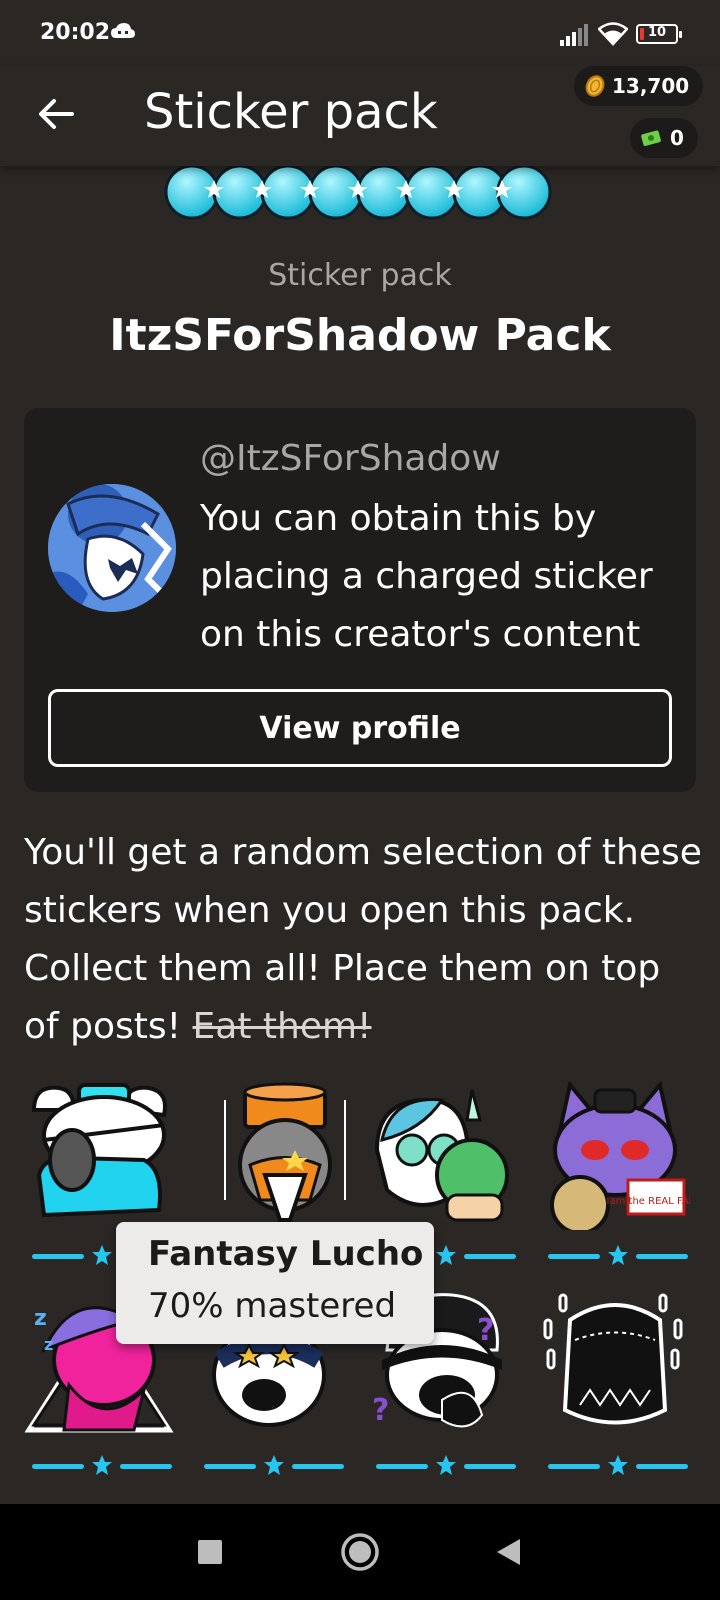  What do you see at coordinates (595, 86) in the screenshot?
I see `coin-icon` at bounding box center [595, 86].